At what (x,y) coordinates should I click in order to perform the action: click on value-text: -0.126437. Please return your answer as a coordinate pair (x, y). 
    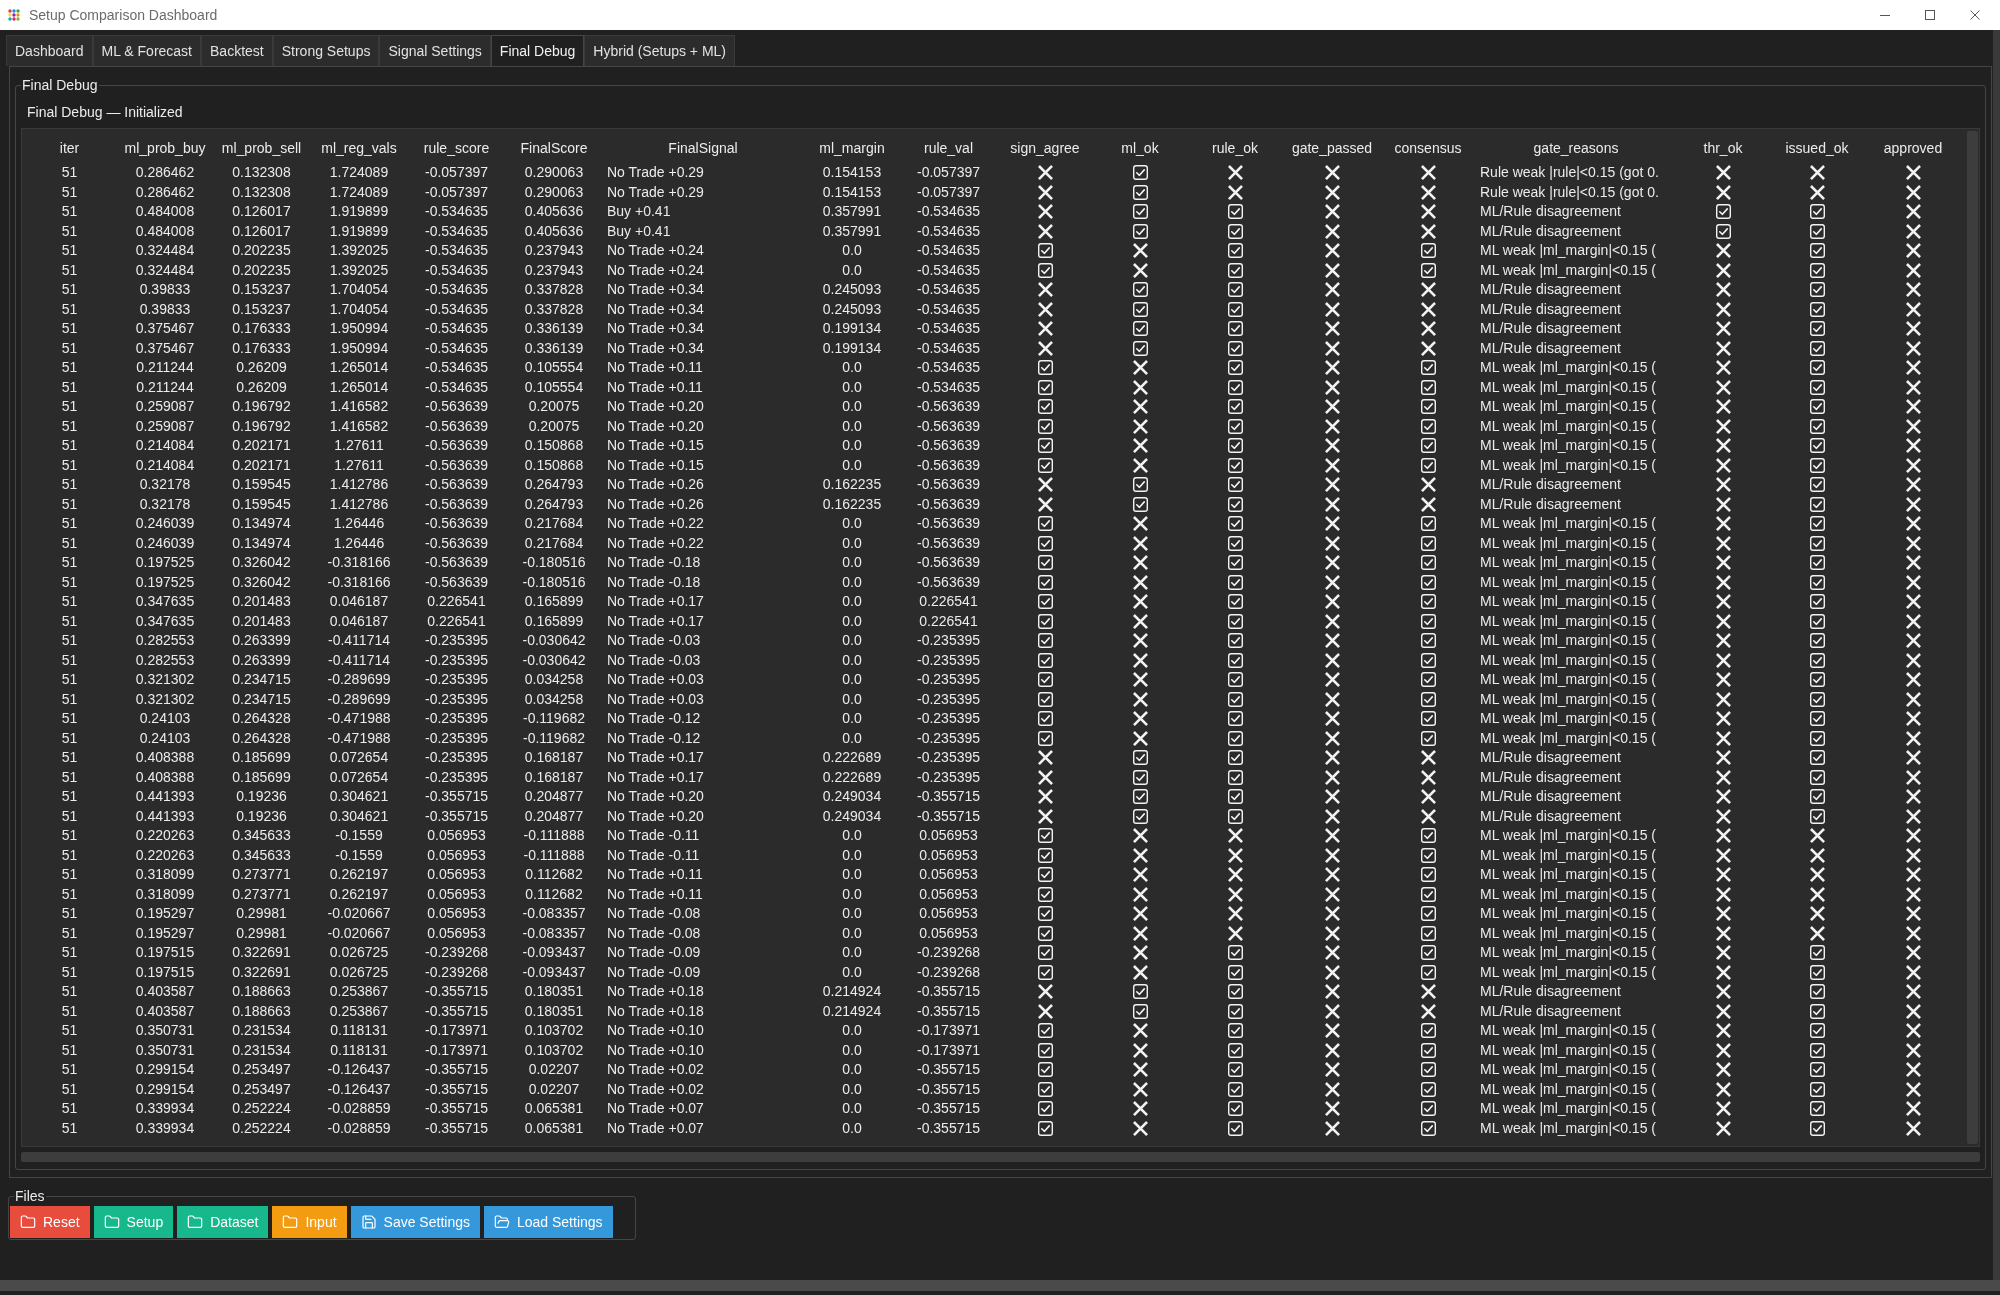
    Looking at the image, I should click on (359, 1089).